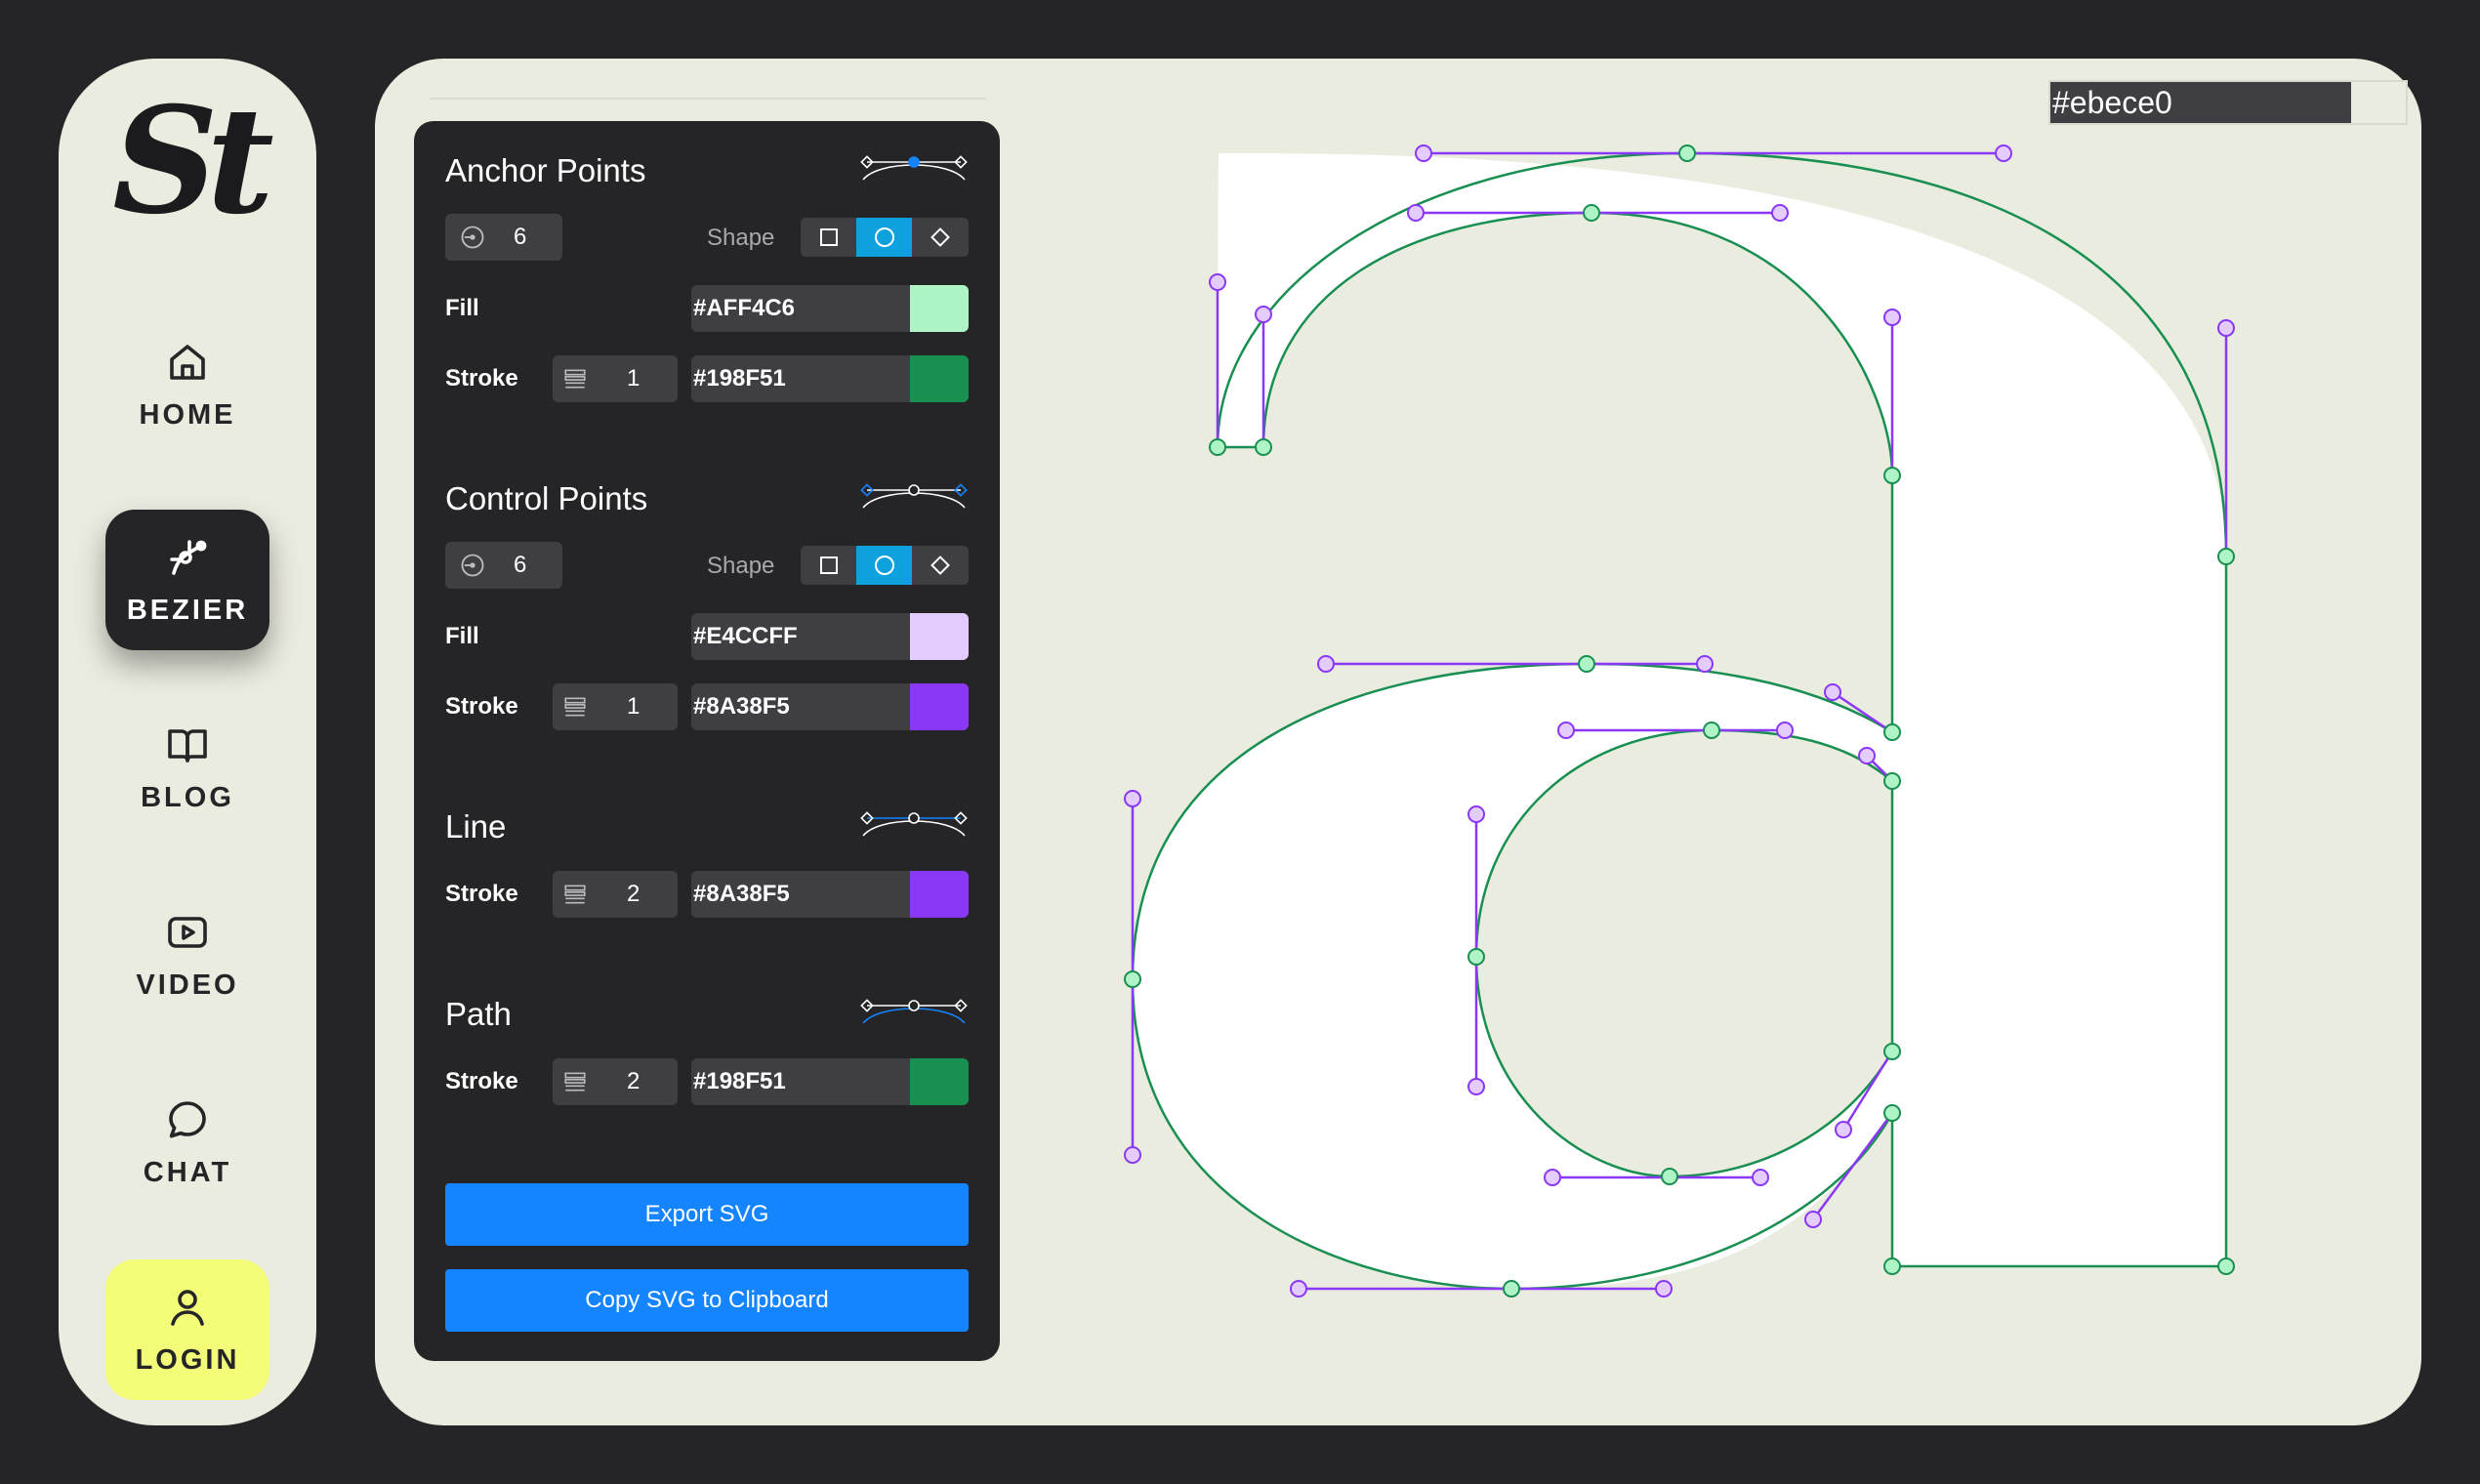 This screenshot has height=1484, width=2480. What do you see at coordinates (940, 308) in the screenshot?
I see `anchor-fill-swatch` at bounding box center [940, 308].